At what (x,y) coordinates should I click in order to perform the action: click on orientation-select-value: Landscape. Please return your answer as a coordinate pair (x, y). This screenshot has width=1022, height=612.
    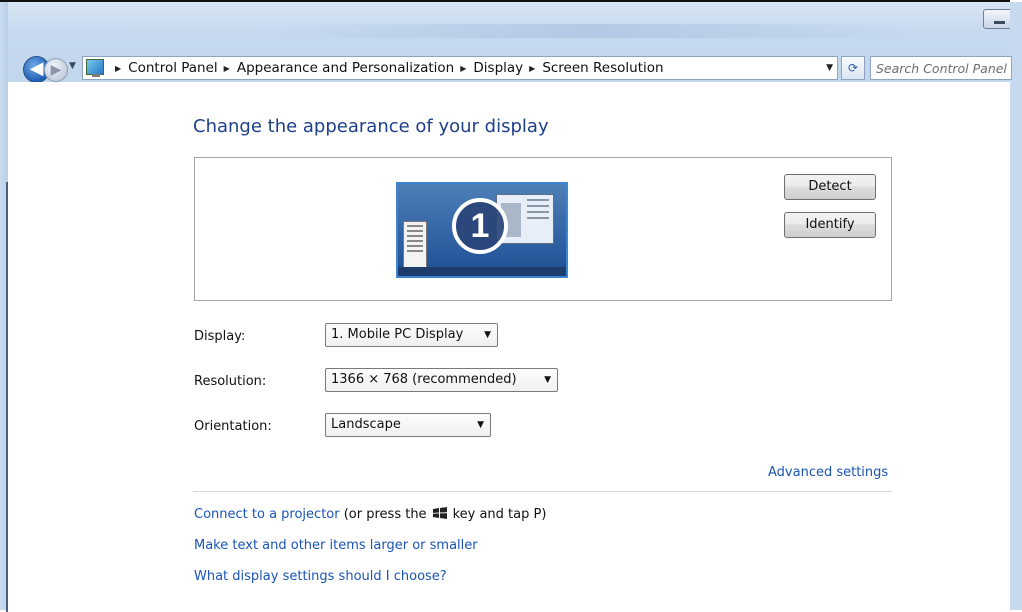
    Looking at the image, I should click on (366, 424).